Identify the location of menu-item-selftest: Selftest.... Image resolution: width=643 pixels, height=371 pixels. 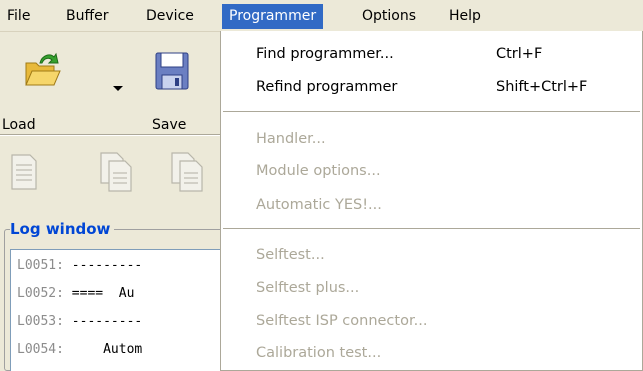
(431, 255).